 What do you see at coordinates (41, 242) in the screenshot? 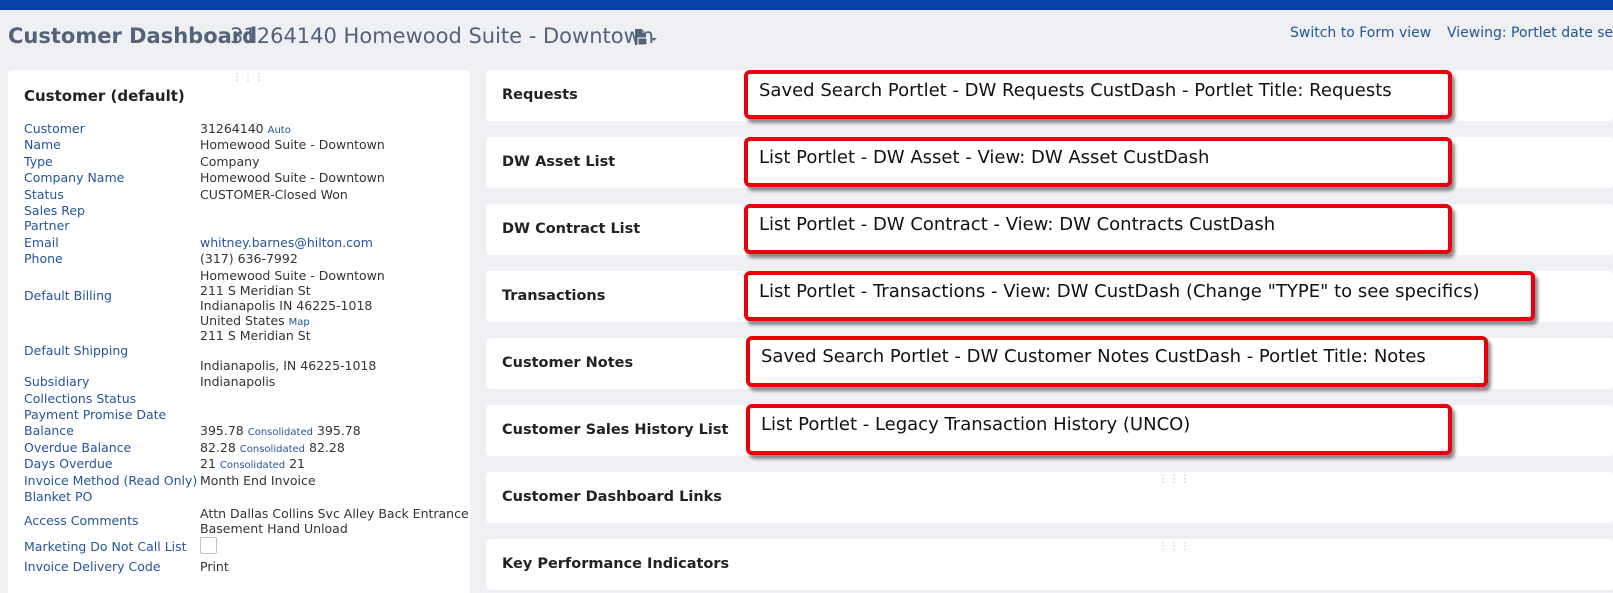
I see `field-label: Email` at bounding box center [41, 242].